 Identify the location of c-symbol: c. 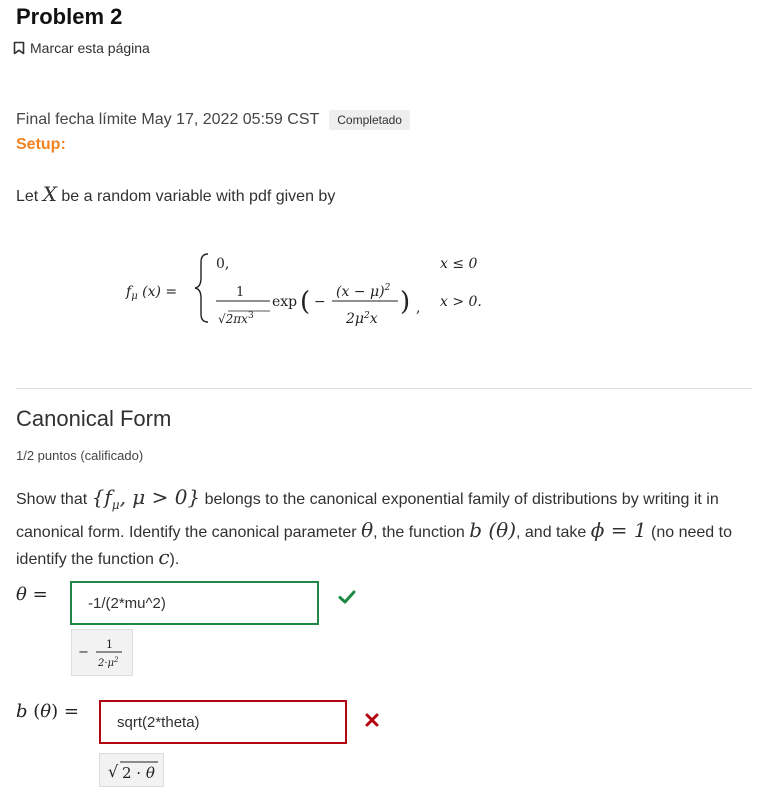
(164, 557).